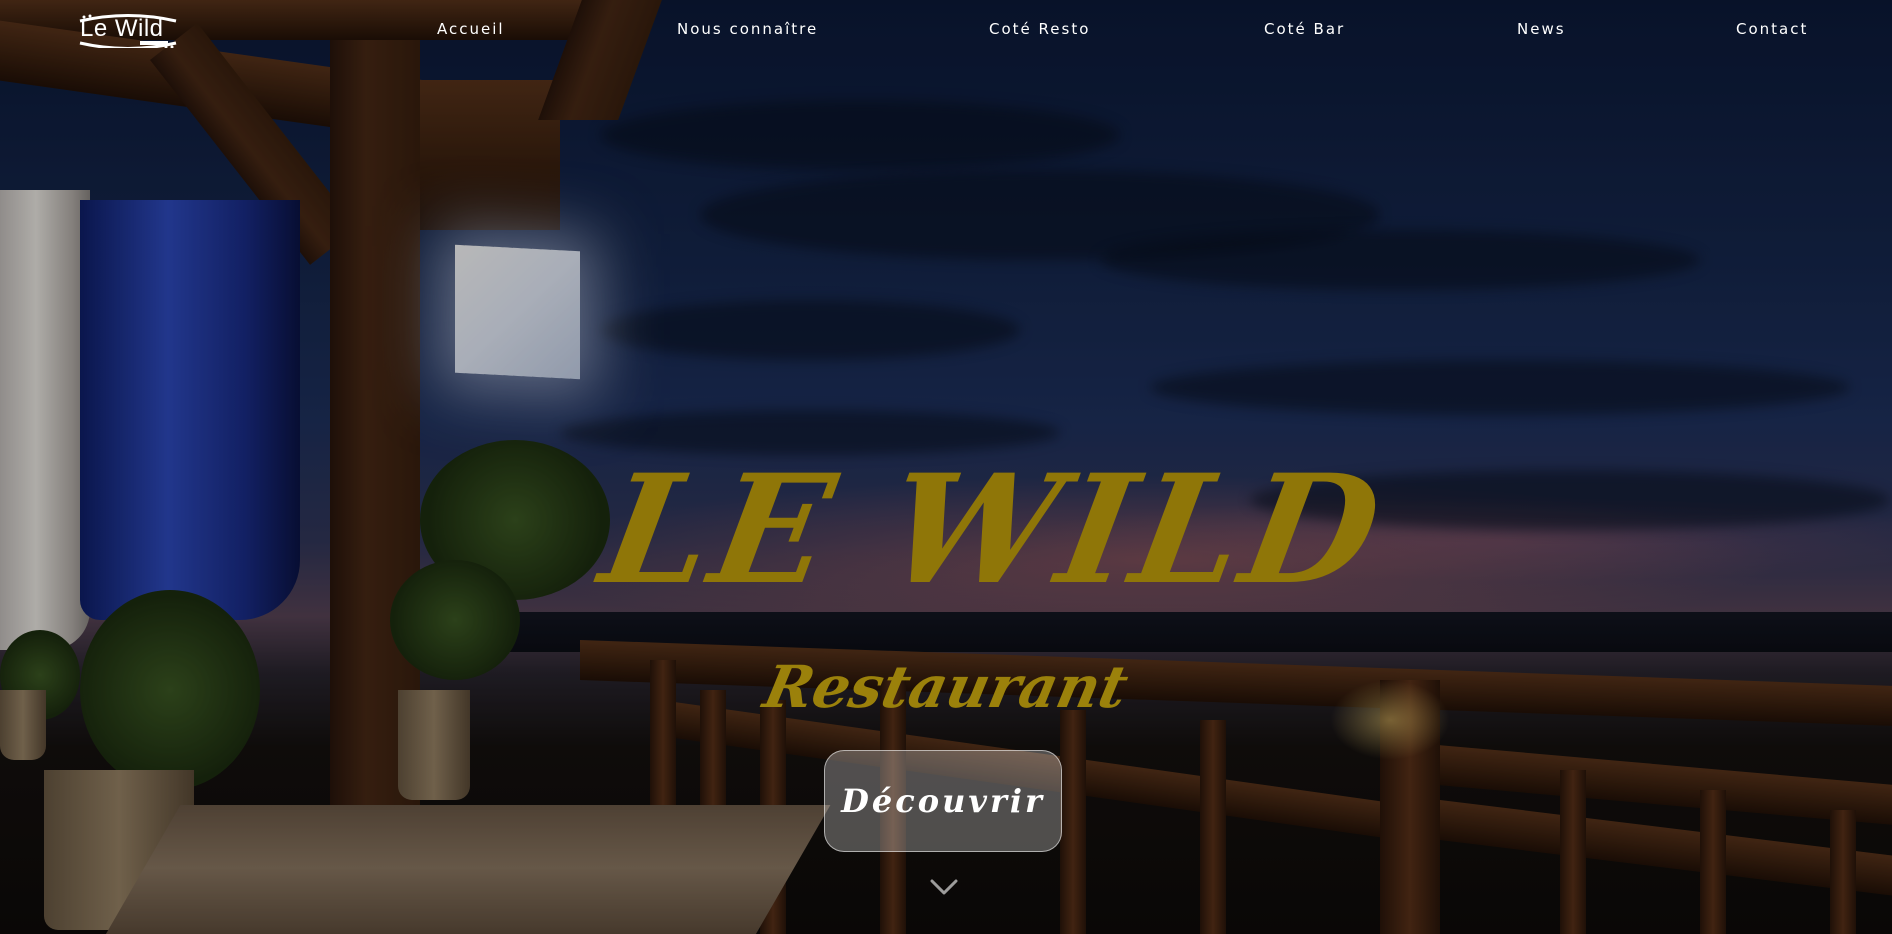 This screenshot has width=1892, height=934. I want to click on logo-link: Le Wild, so click(128, 28).